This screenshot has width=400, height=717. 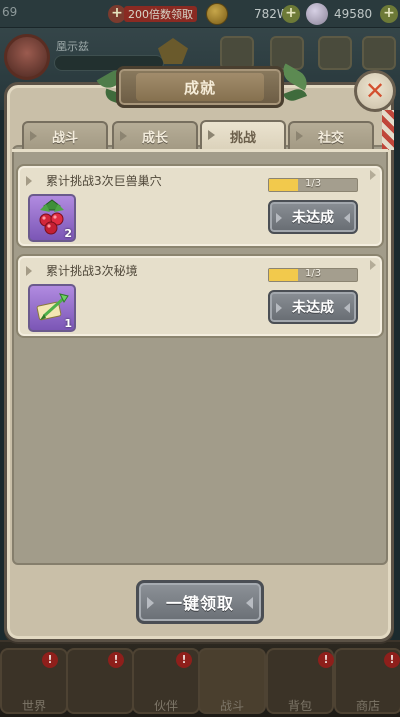 I want to click on close-icon: ✕, so click(x=375, y=91).